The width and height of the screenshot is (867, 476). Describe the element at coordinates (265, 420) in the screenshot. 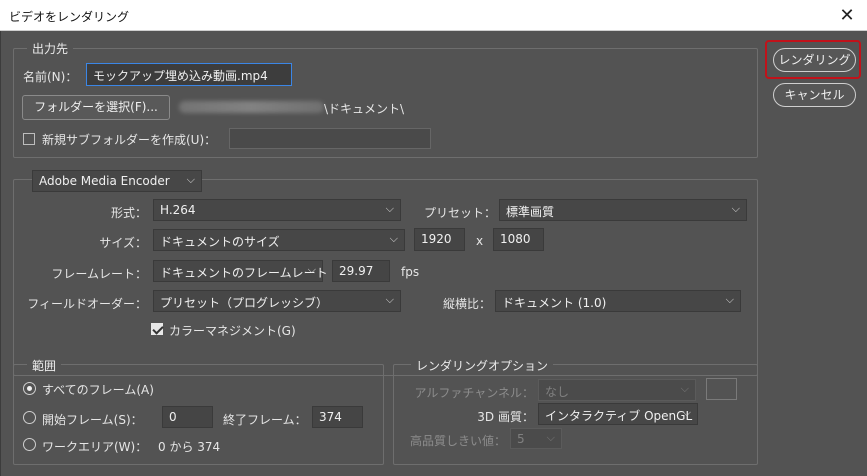

I see `end-frame-label: 終了フレーム：` at that location.